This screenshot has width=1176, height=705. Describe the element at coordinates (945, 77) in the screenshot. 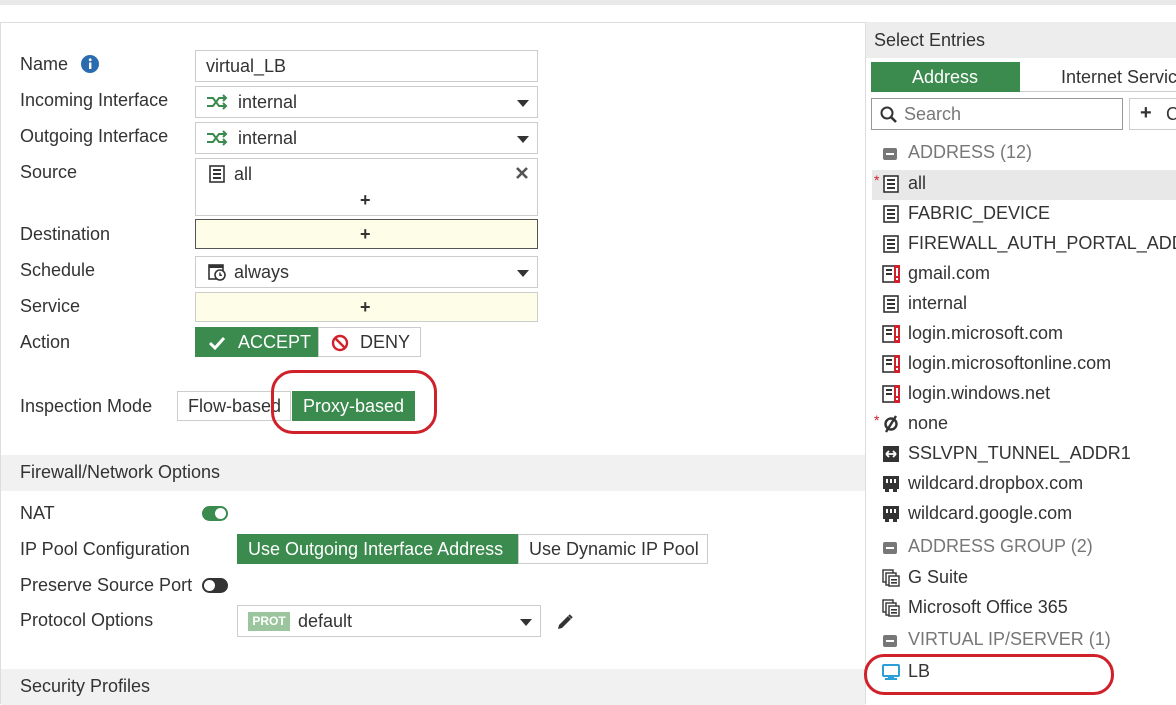

I see `tab-address: Address` at that location.